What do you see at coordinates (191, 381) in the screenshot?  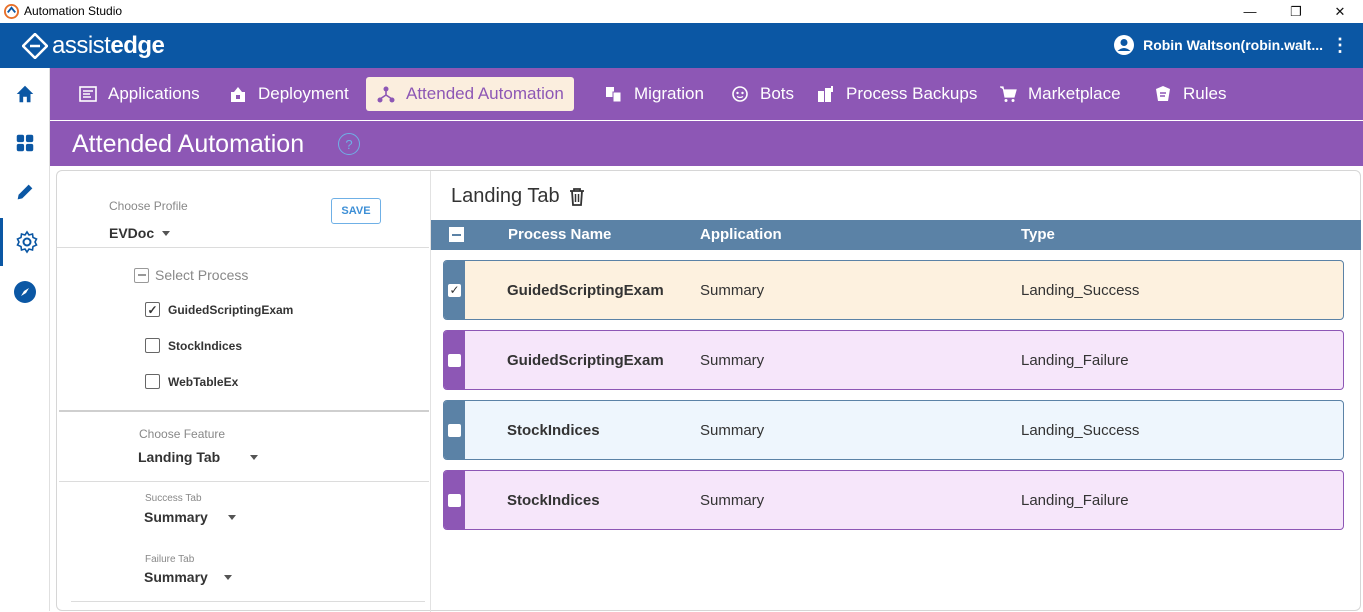 I see `process-item: WebTableEx` at bounding box center [191, 381].